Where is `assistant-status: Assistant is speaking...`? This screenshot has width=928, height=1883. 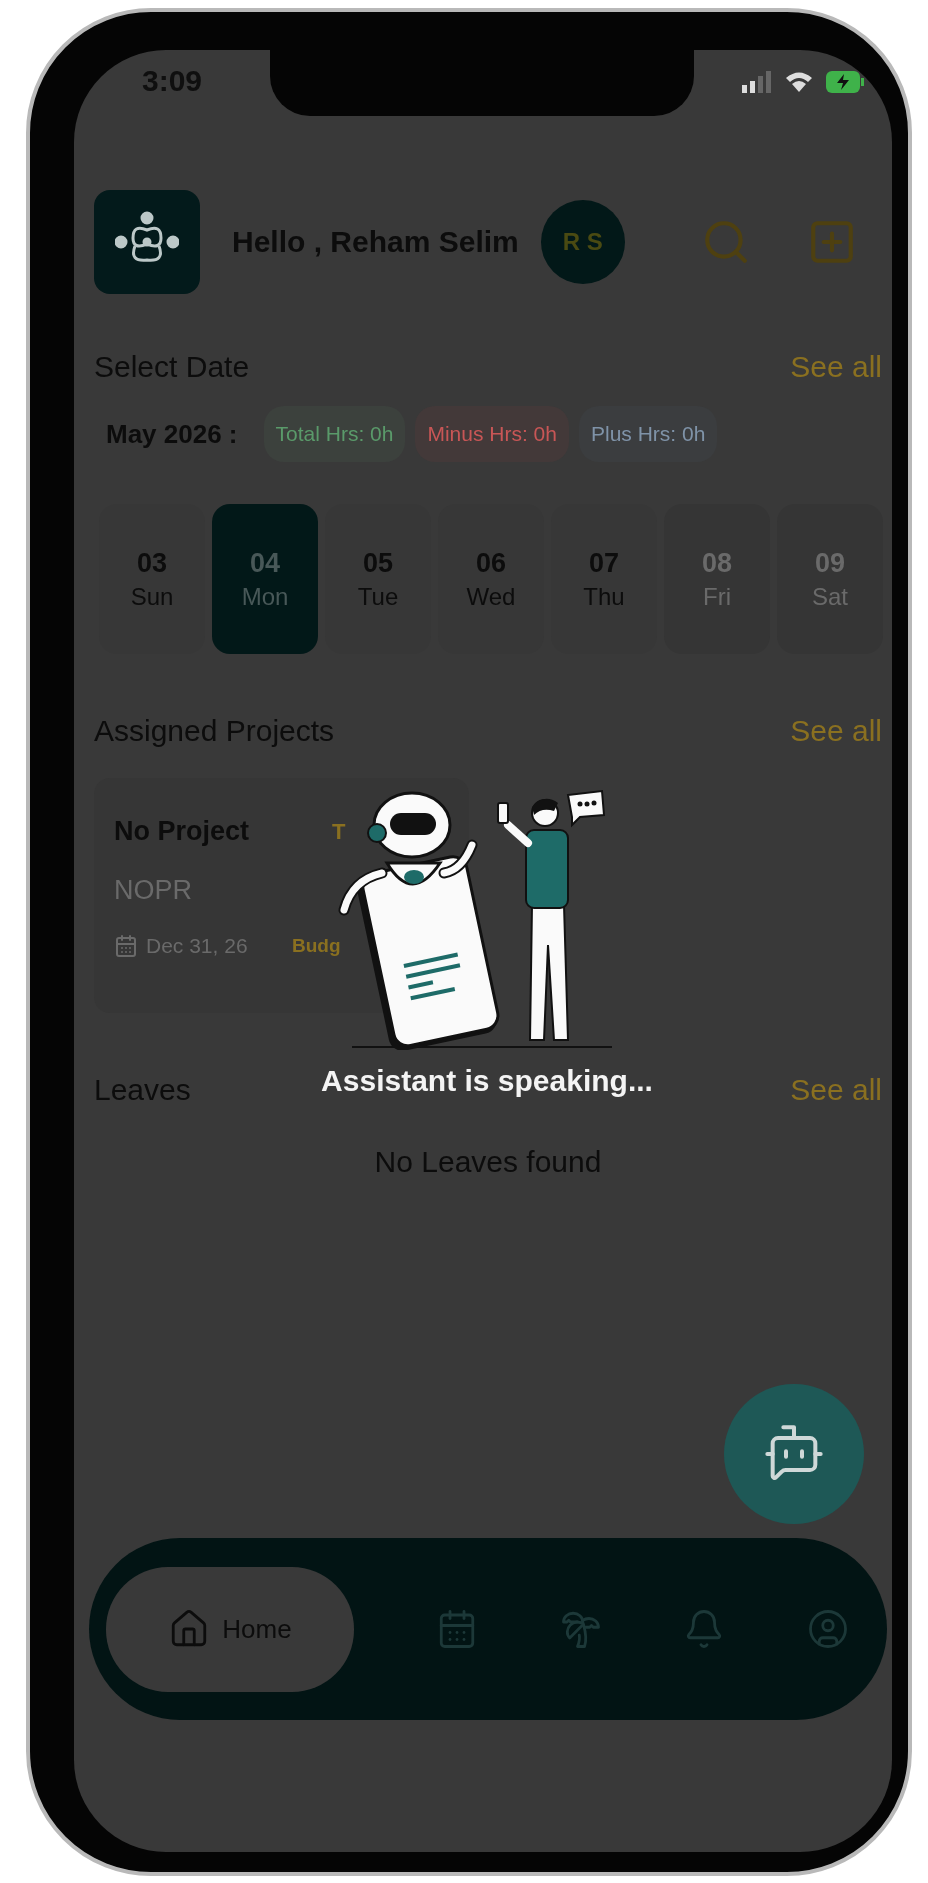
assistant-status: Assistant is speaking... is located at coordinates (487, 1081).